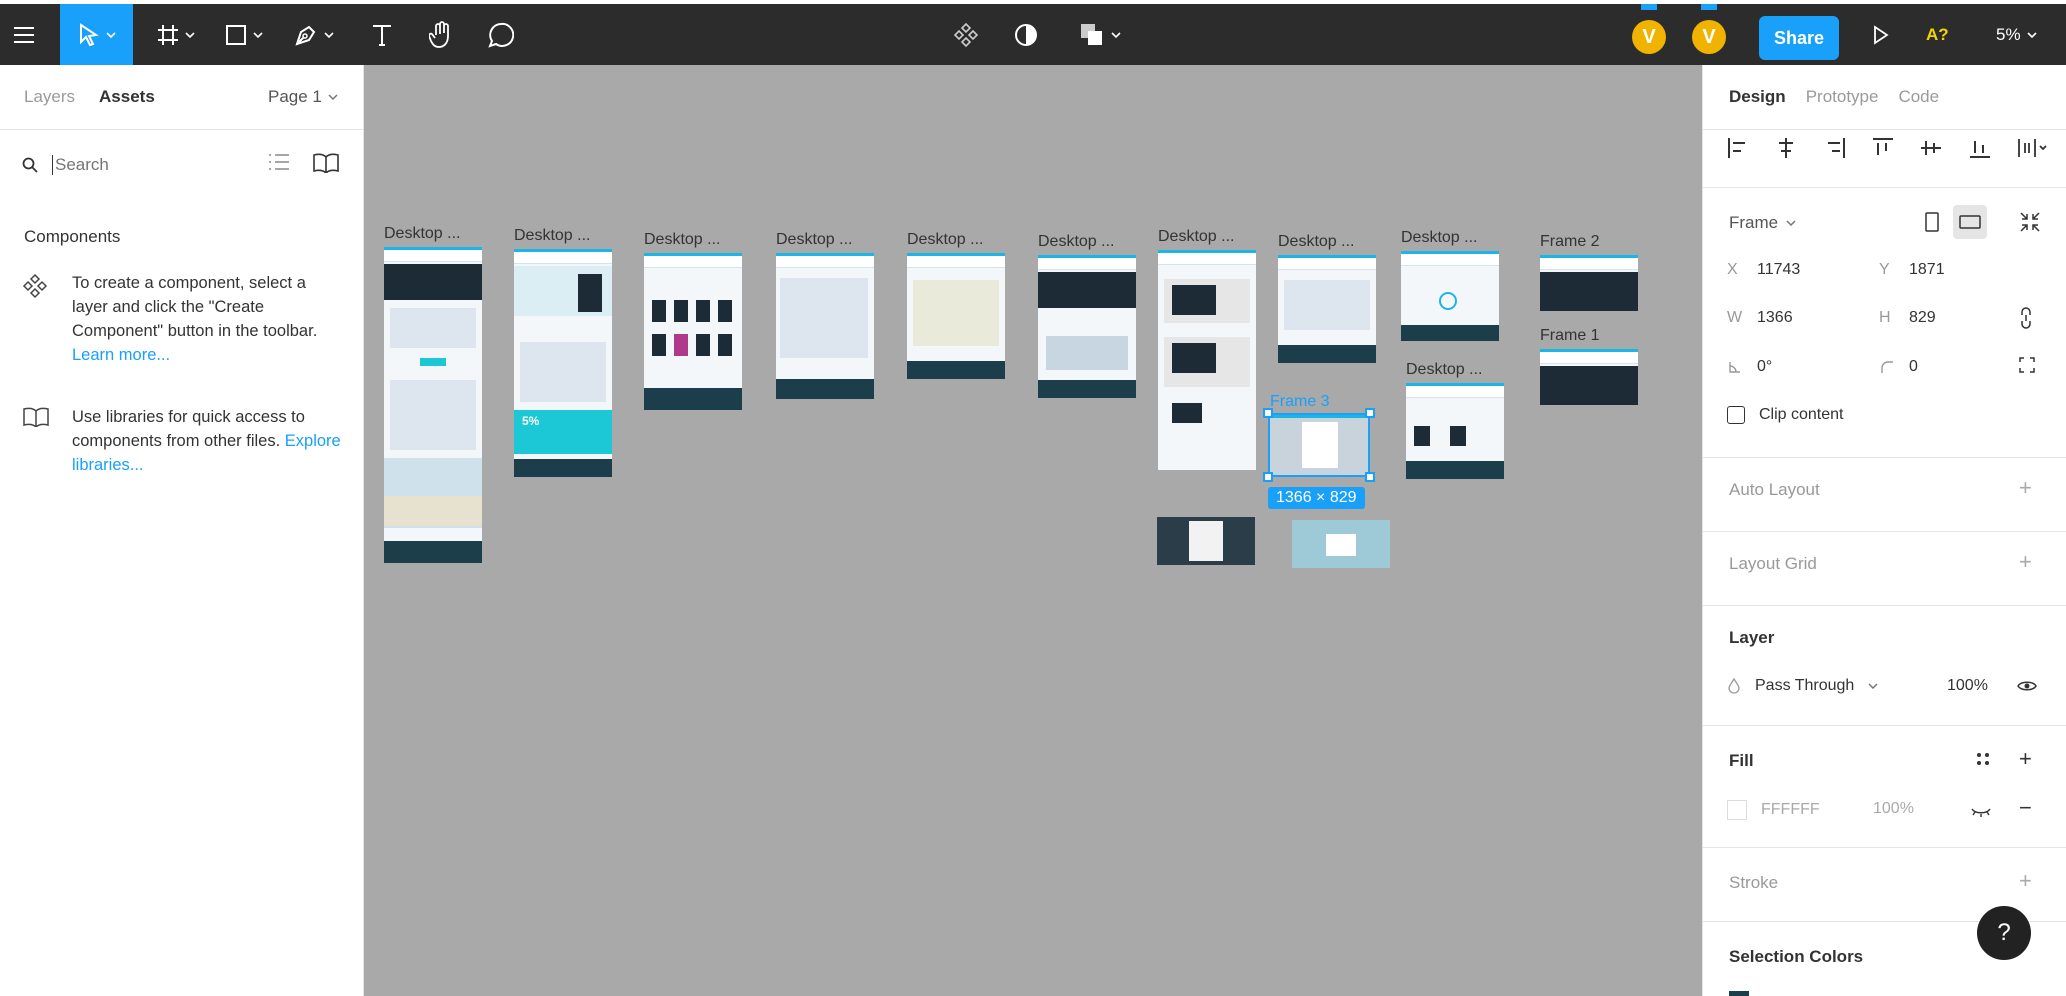 This screenshot has width=2066, height=996. I want to click on selection-color-swatch, so click(1739, 993).